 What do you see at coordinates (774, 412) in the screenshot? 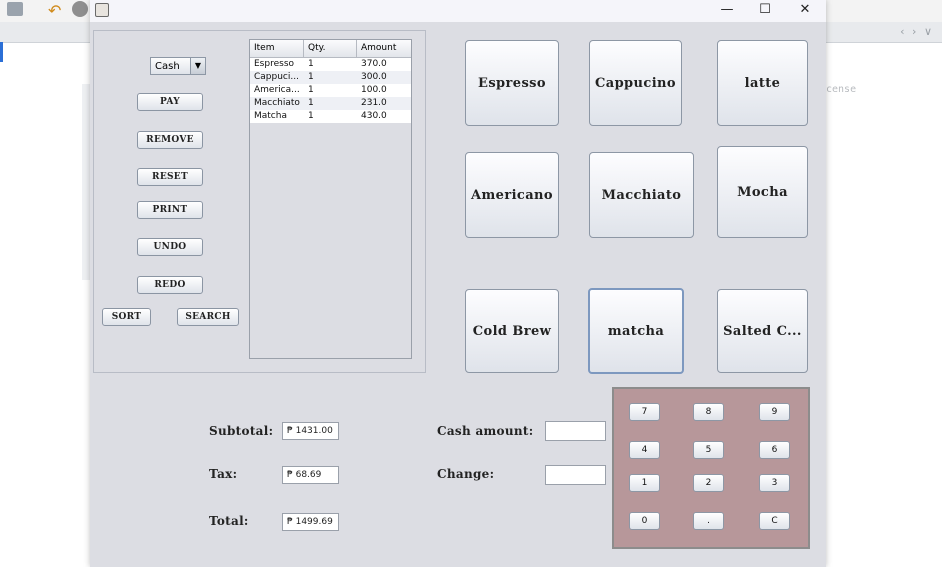
I see `key-9: 9` at bounding box center [774, 412].